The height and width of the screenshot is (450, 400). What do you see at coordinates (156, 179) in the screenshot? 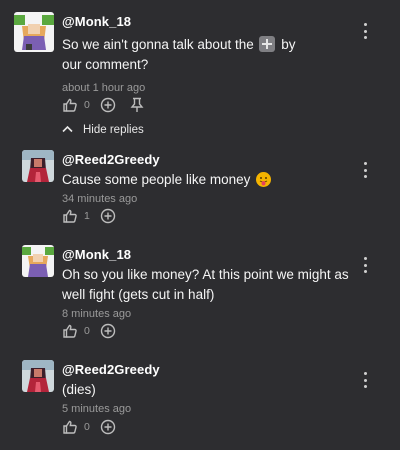
I see `comment-text-part: Cause some people like money` at bounding box center [156, 179].